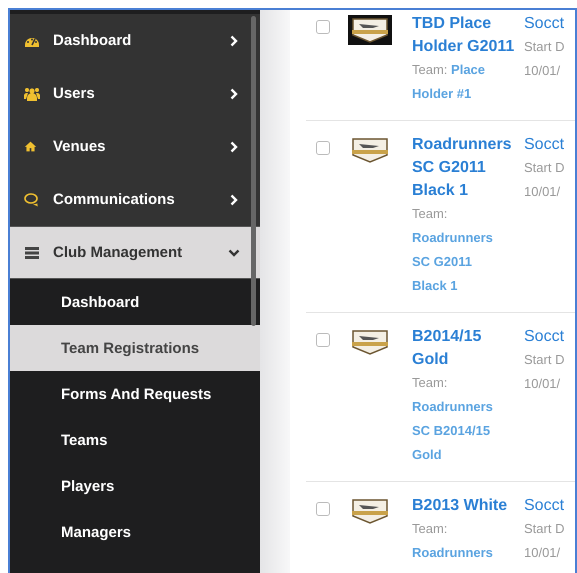  Describe the element at coordinates (465, 167) in the screenshot. I see `team-registration-link: Roadrunners SC G2011 Black 1` at that location.